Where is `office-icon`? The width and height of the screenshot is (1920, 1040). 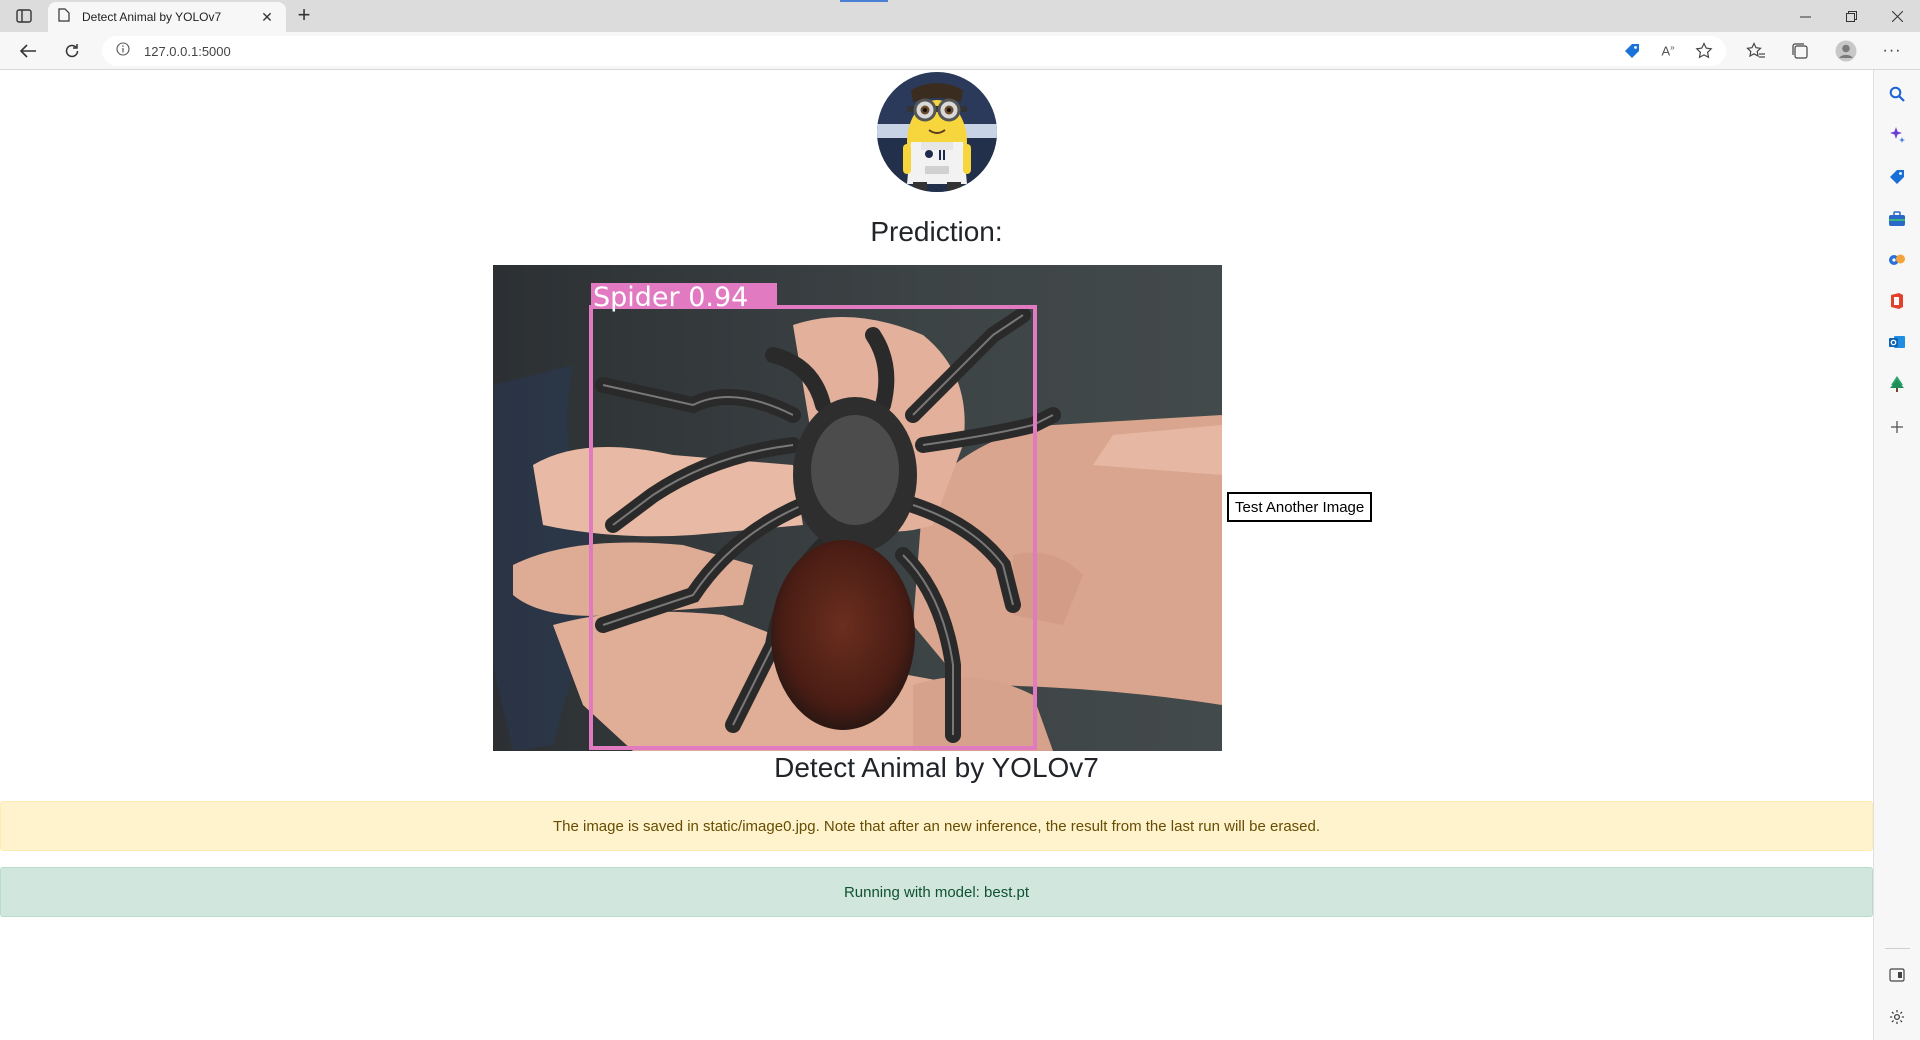 office-icon is located at coordinates (1897, 301).